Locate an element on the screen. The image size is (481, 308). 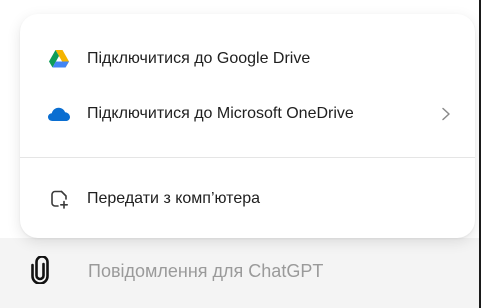
chevron-right-icon is located at coordinates (446, 114).